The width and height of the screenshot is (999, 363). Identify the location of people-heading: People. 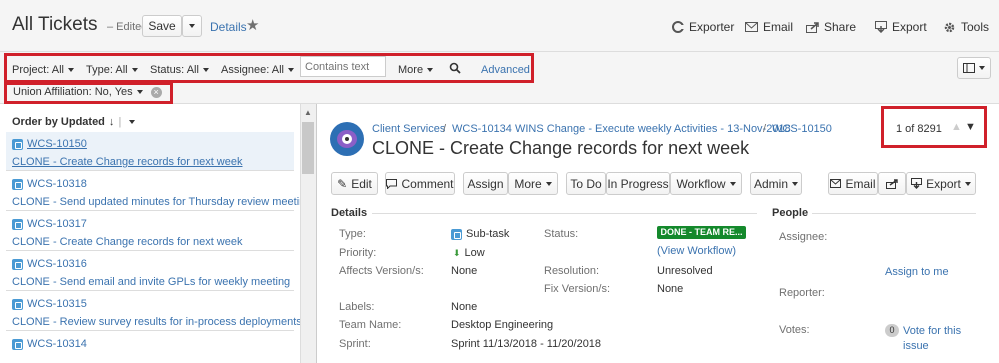
(790, 213).